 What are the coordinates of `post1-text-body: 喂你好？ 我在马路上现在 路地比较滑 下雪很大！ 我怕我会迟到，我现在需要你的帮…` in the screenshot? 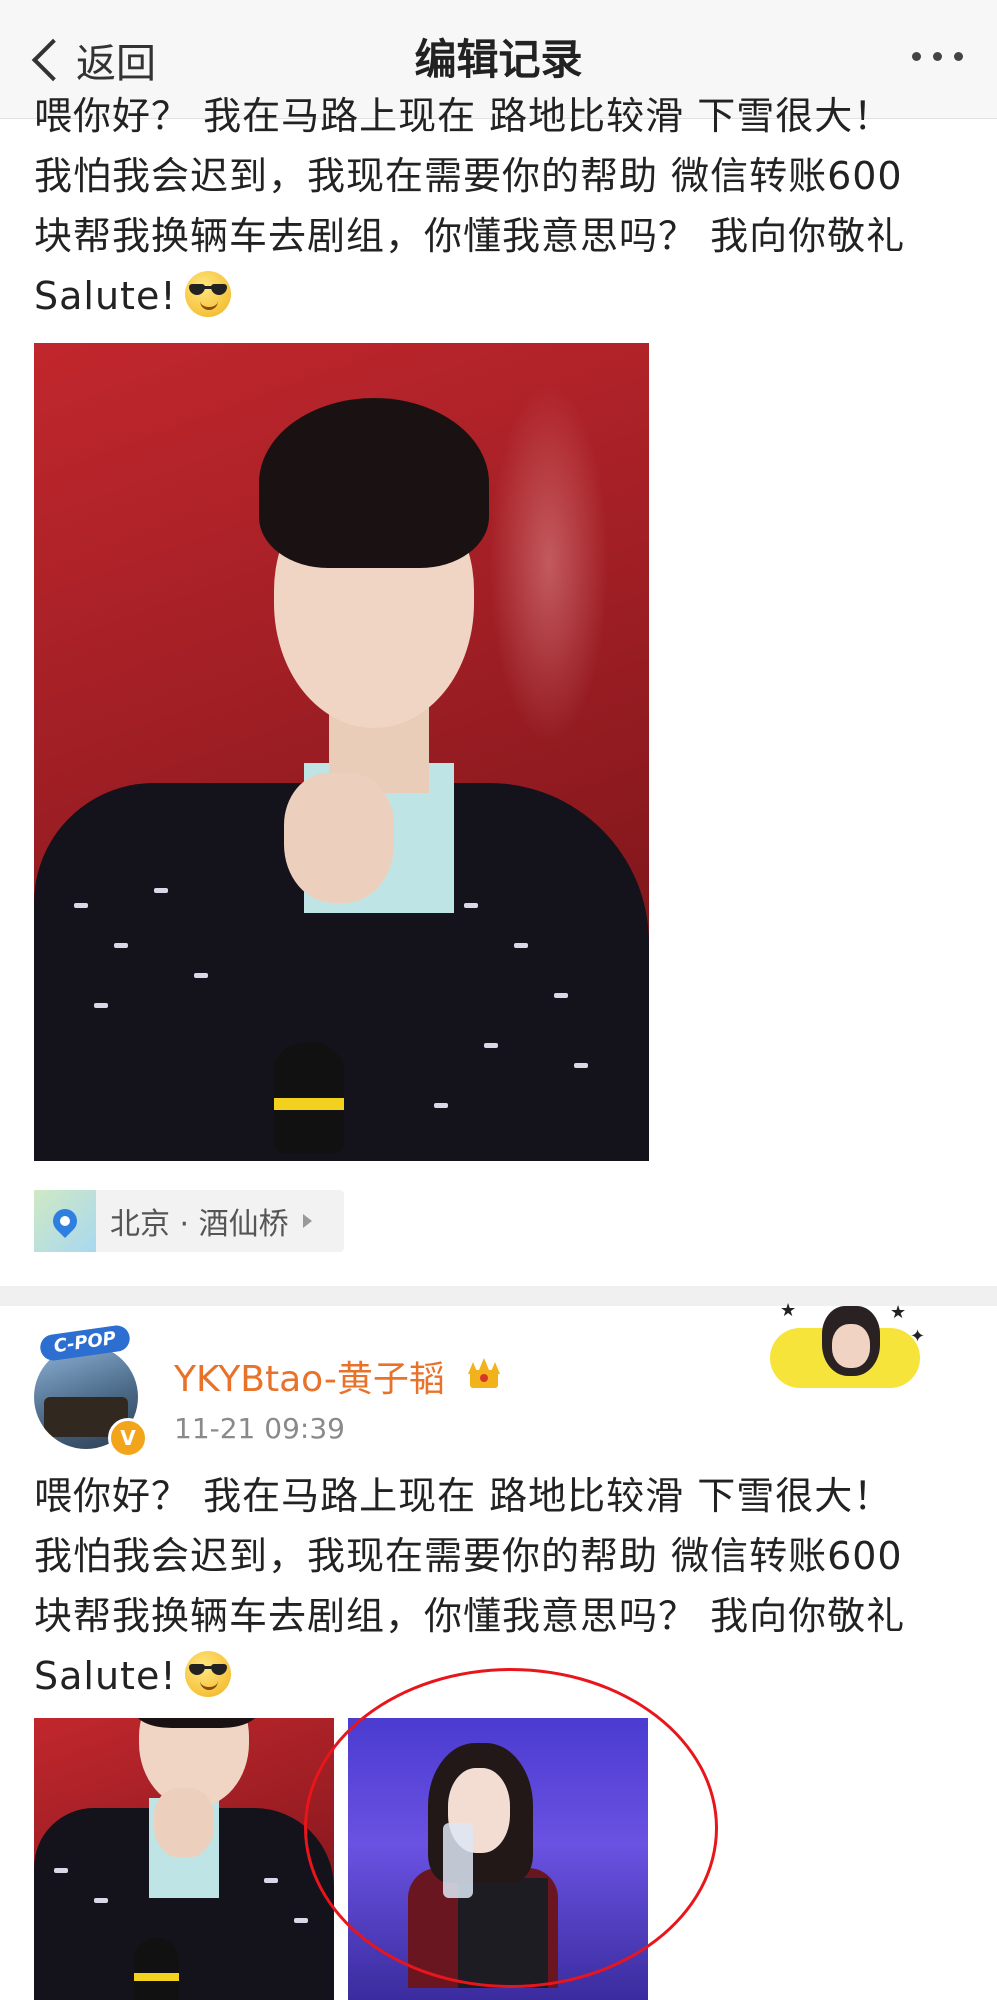 It's located at (470, 206).